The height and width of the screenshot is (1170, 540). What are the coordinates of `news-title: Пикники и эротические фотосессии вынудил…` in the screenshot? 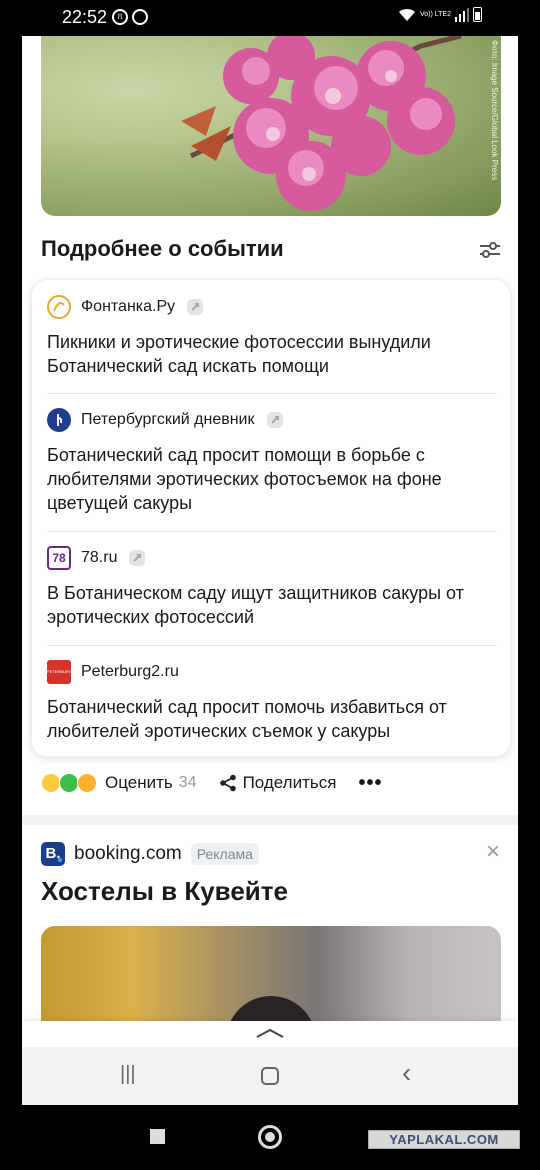 It's located at (239, 354).